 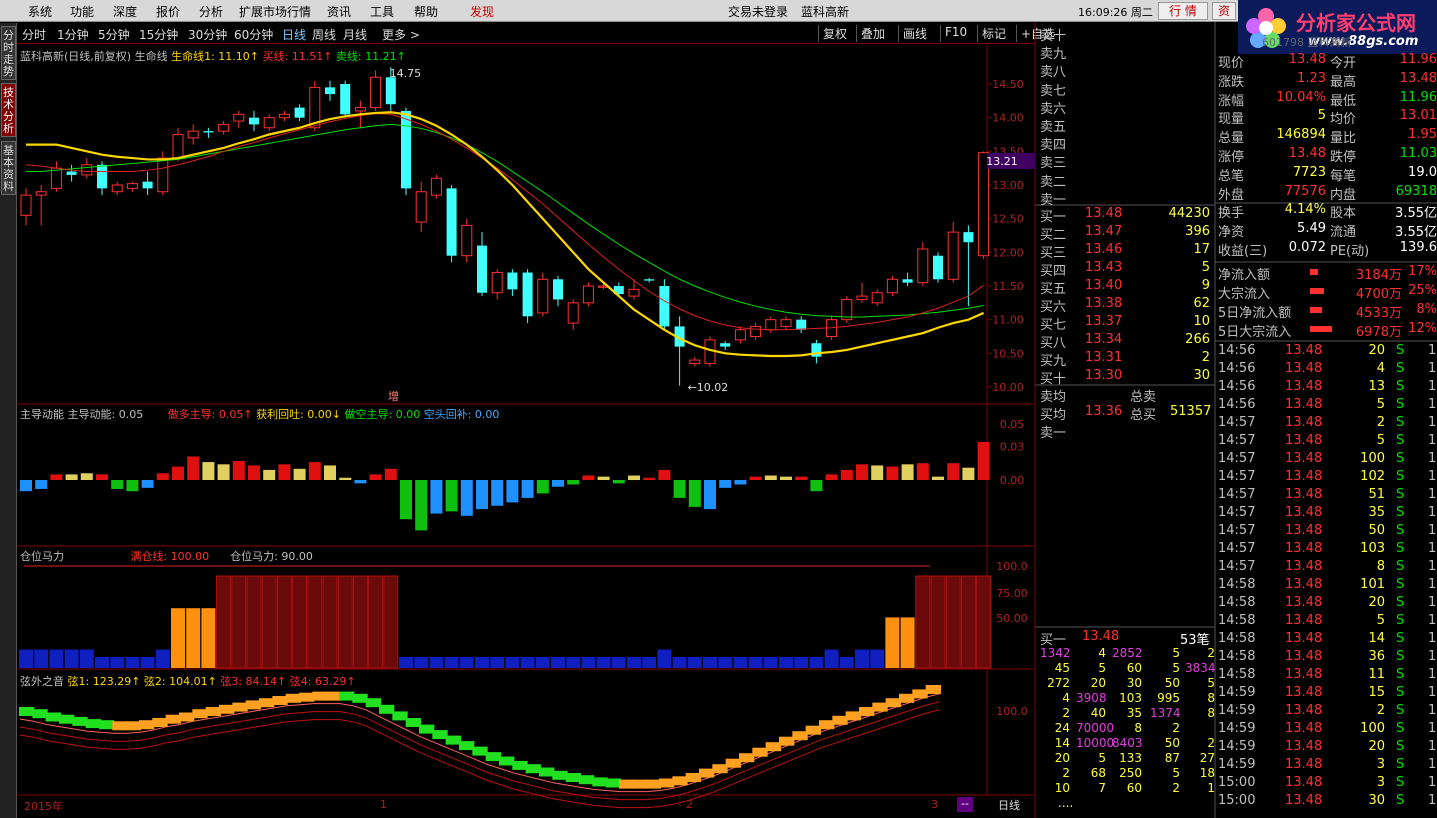 What do you see at coordinates (42, 681) in the screenshot?
I see `string-title: 弦外之音` at bounding box center [42, 681].